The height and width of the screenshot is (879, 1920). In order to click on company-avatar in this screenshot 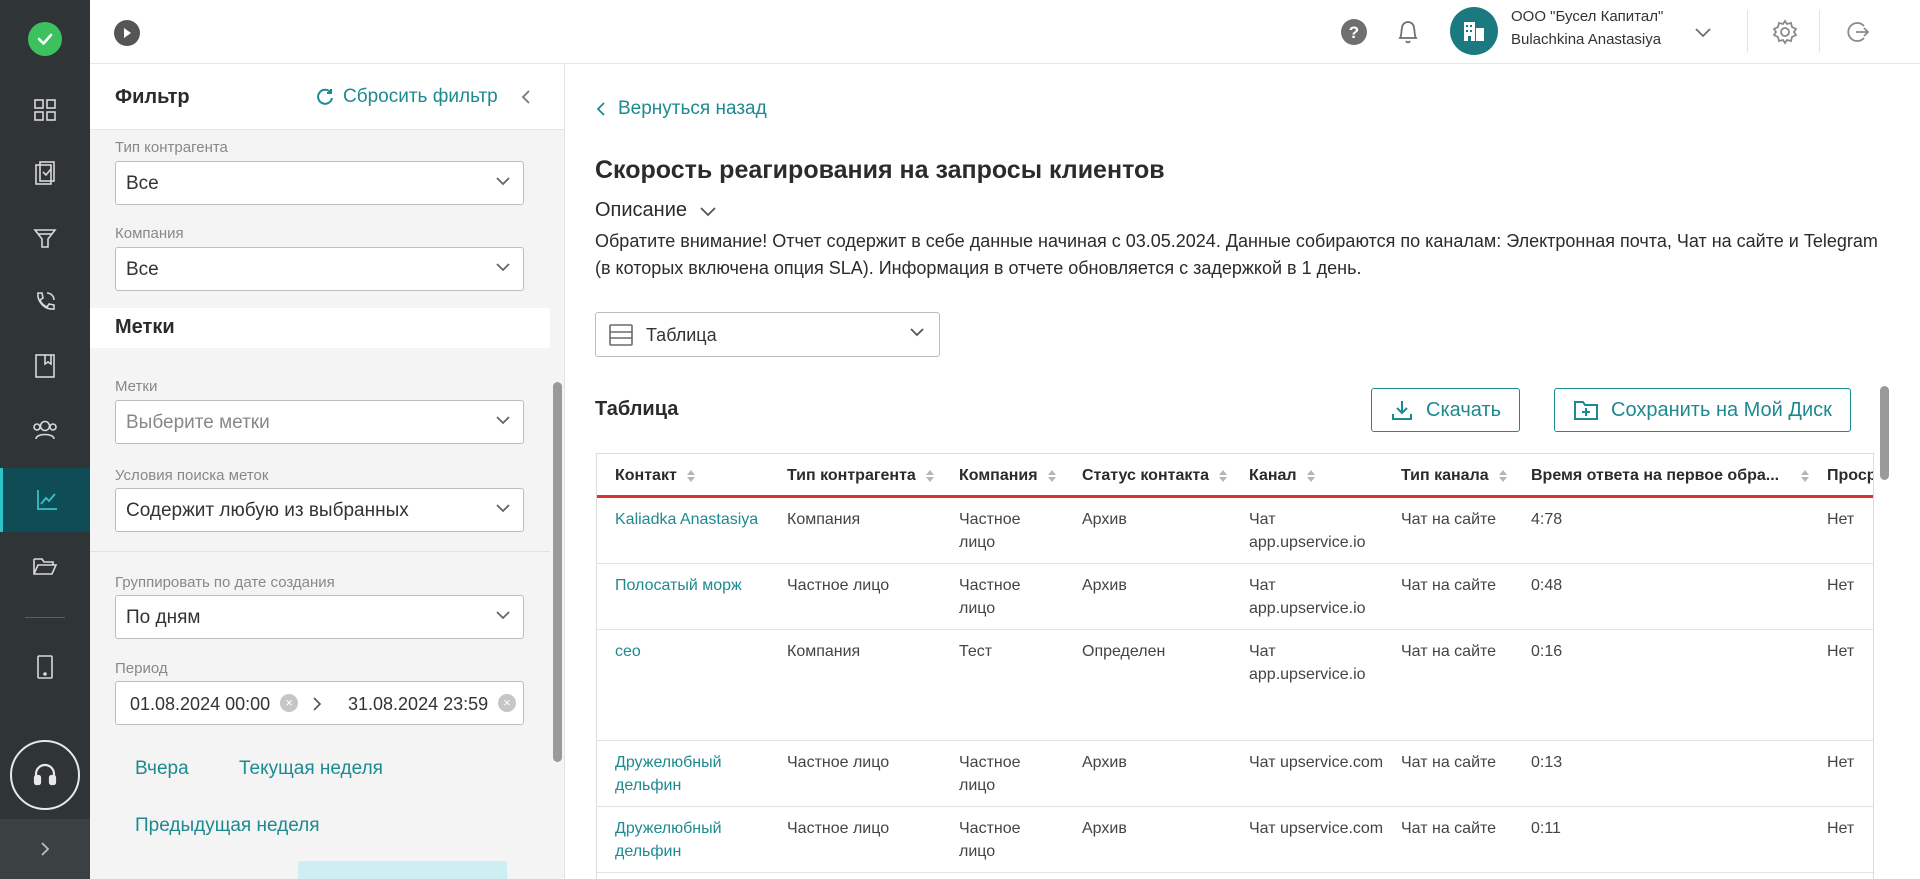, I will do `click(1474, 31)`.